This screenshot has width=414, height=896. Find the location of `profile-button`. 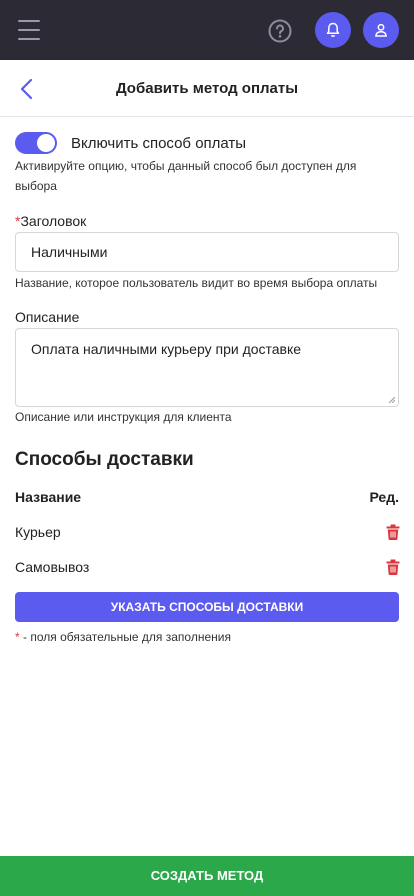

profile-button is located at coordinates (381, 30).